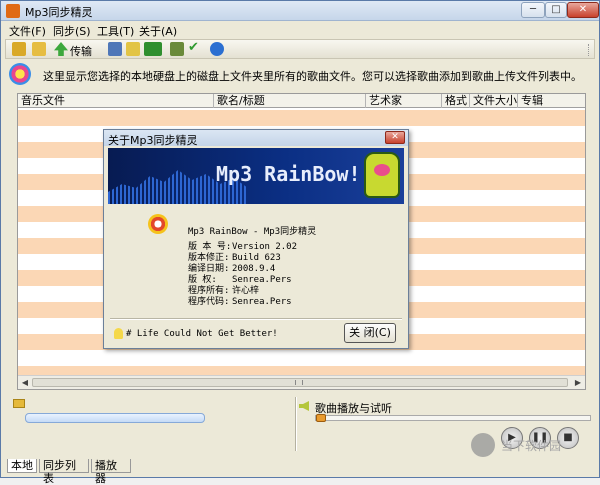 Image resolution: width=600 pixels, height=485 pixels. Describe the element at coordinates (494, 101) in the screenshot. I see `column-file-size: 文件大小` at that location.